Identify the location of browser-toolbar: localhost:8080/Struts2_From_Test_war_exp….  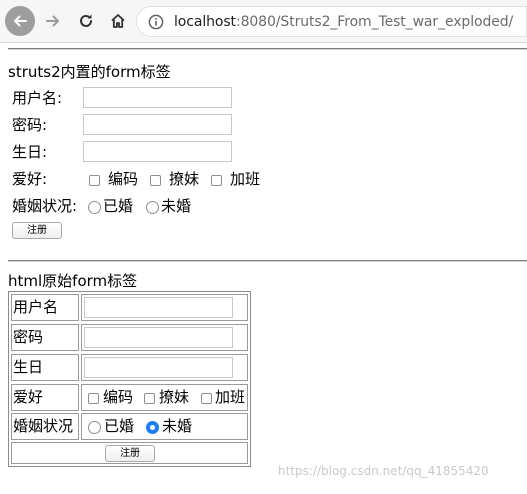
(263, 21).